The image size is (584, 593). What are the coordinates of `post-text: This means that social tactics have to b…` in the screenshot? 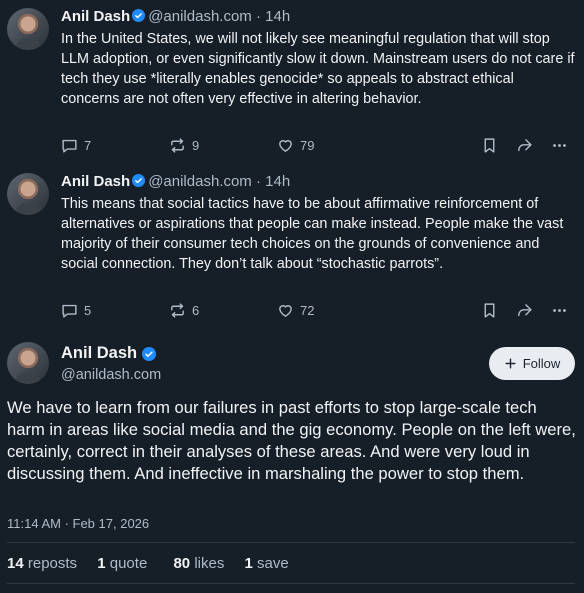 It's located at (312, 234).